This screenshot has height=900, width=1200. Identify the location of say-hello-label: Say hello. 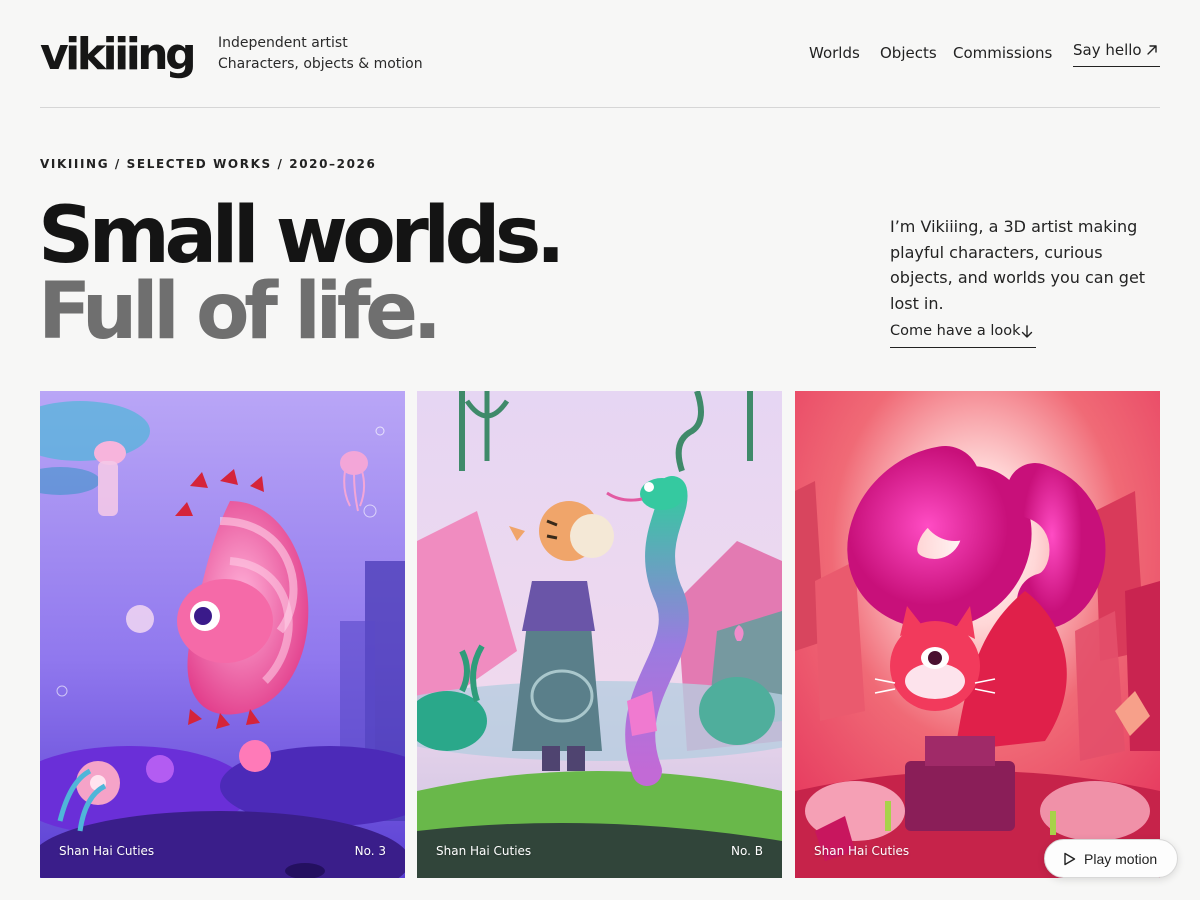
(1107, 50).